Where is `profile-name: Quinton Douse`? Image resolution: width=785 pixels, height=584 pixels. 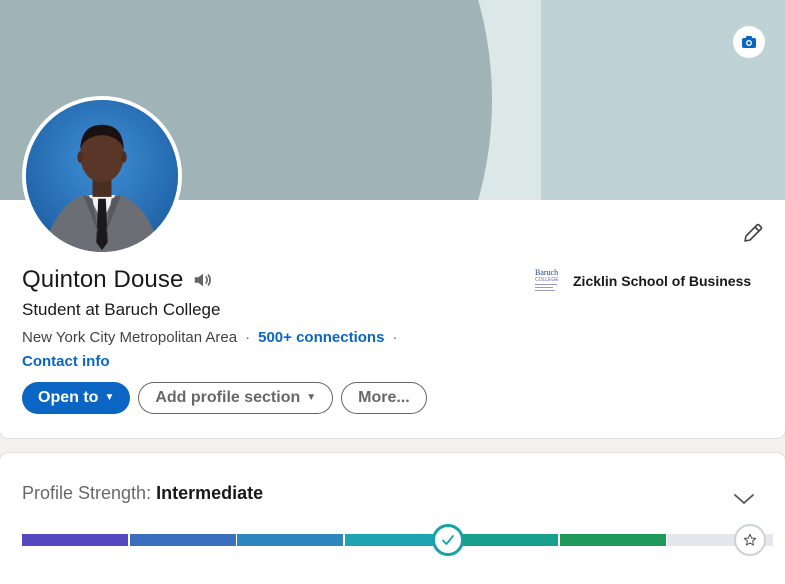 profile-name: Quinton Douse is located at coordinates (103, 279).